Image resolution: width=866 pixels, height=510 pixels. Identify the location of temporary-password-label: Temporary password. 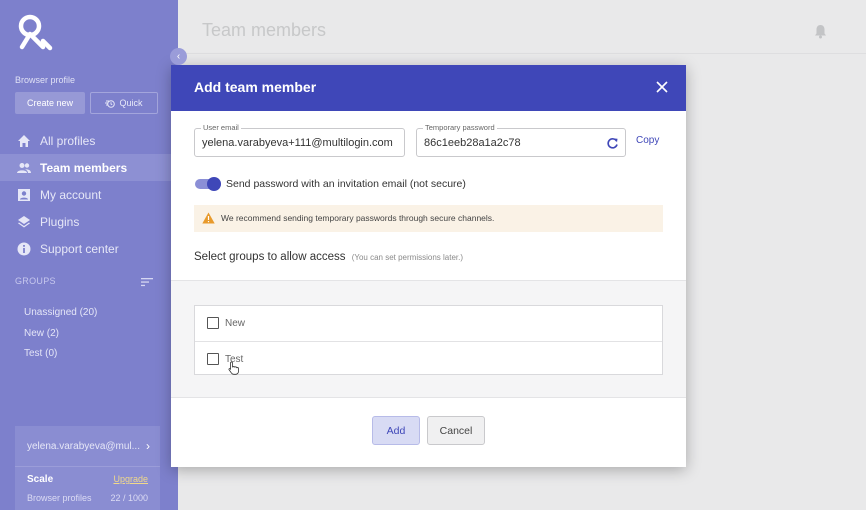
(460, 127).